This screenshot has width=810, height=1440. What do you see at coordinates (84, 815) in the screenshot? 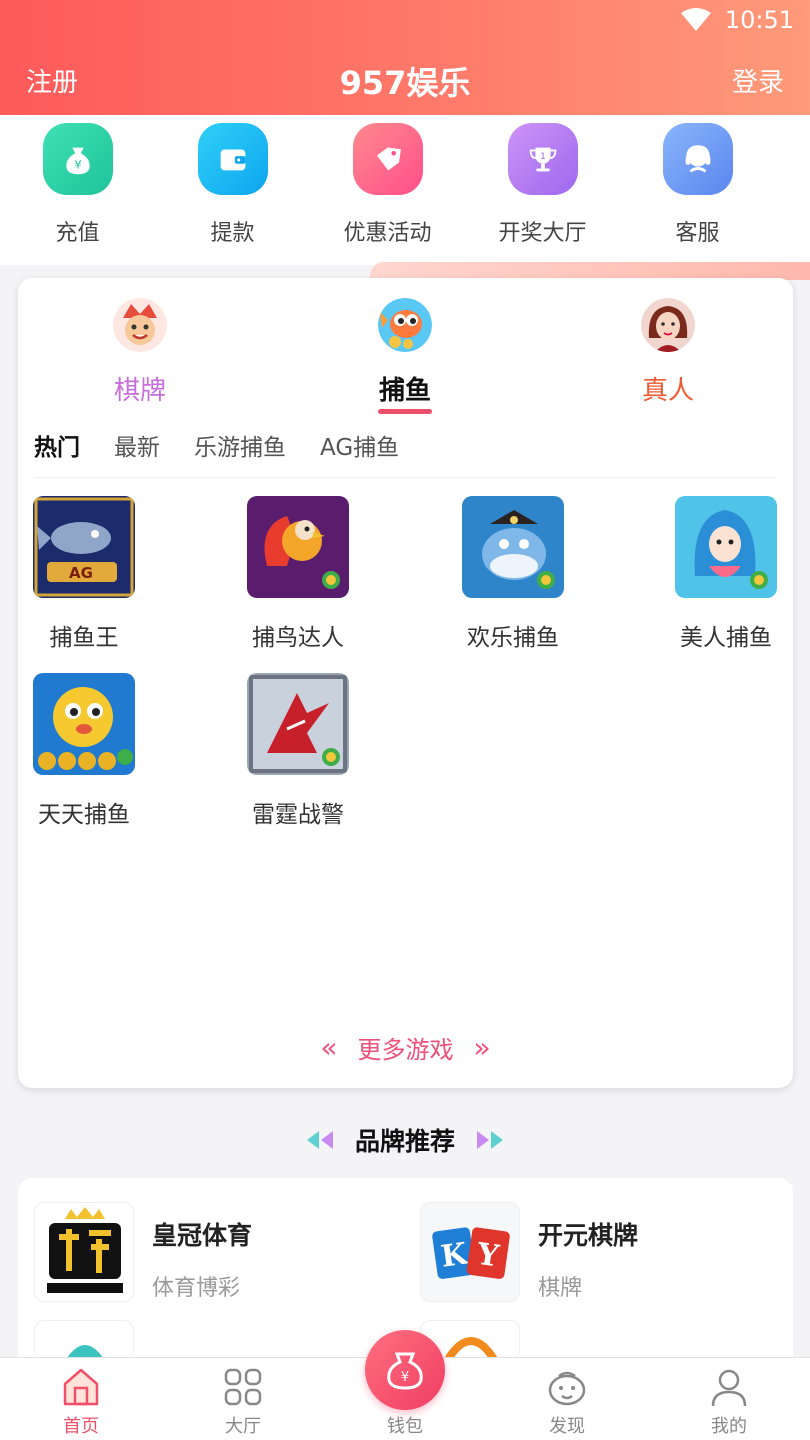
I see `game-name: 天天捕鱼` at bounding box center [84, 815].